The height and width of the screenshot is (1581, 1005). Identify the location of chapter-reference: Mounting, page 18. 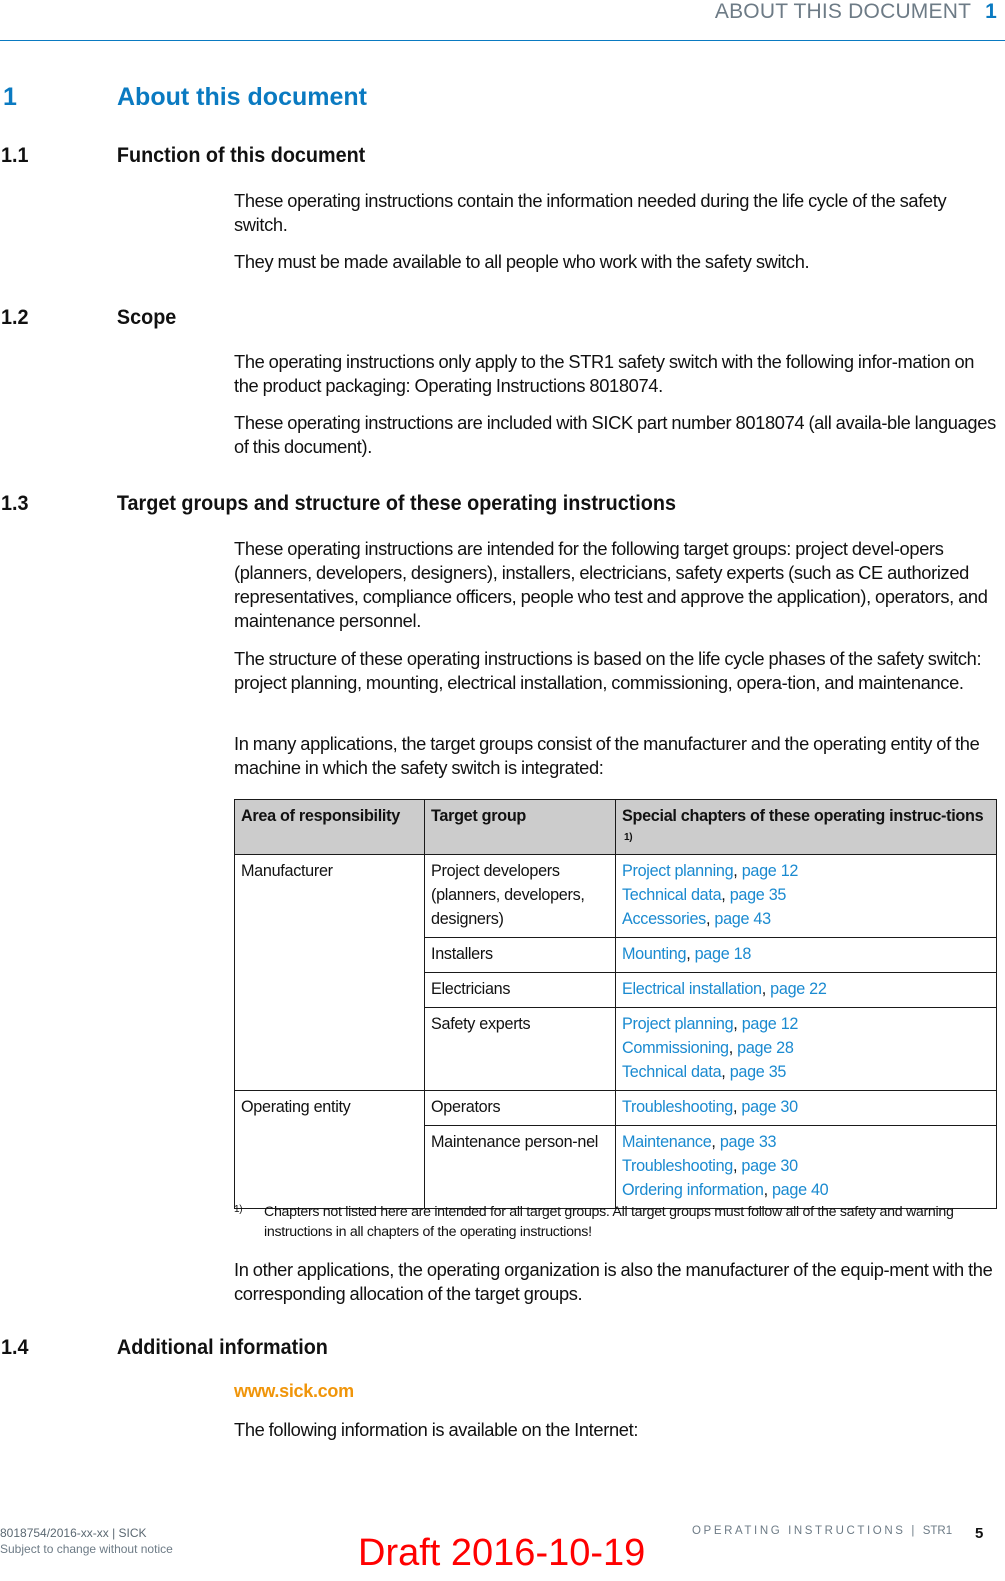
(806, 954).